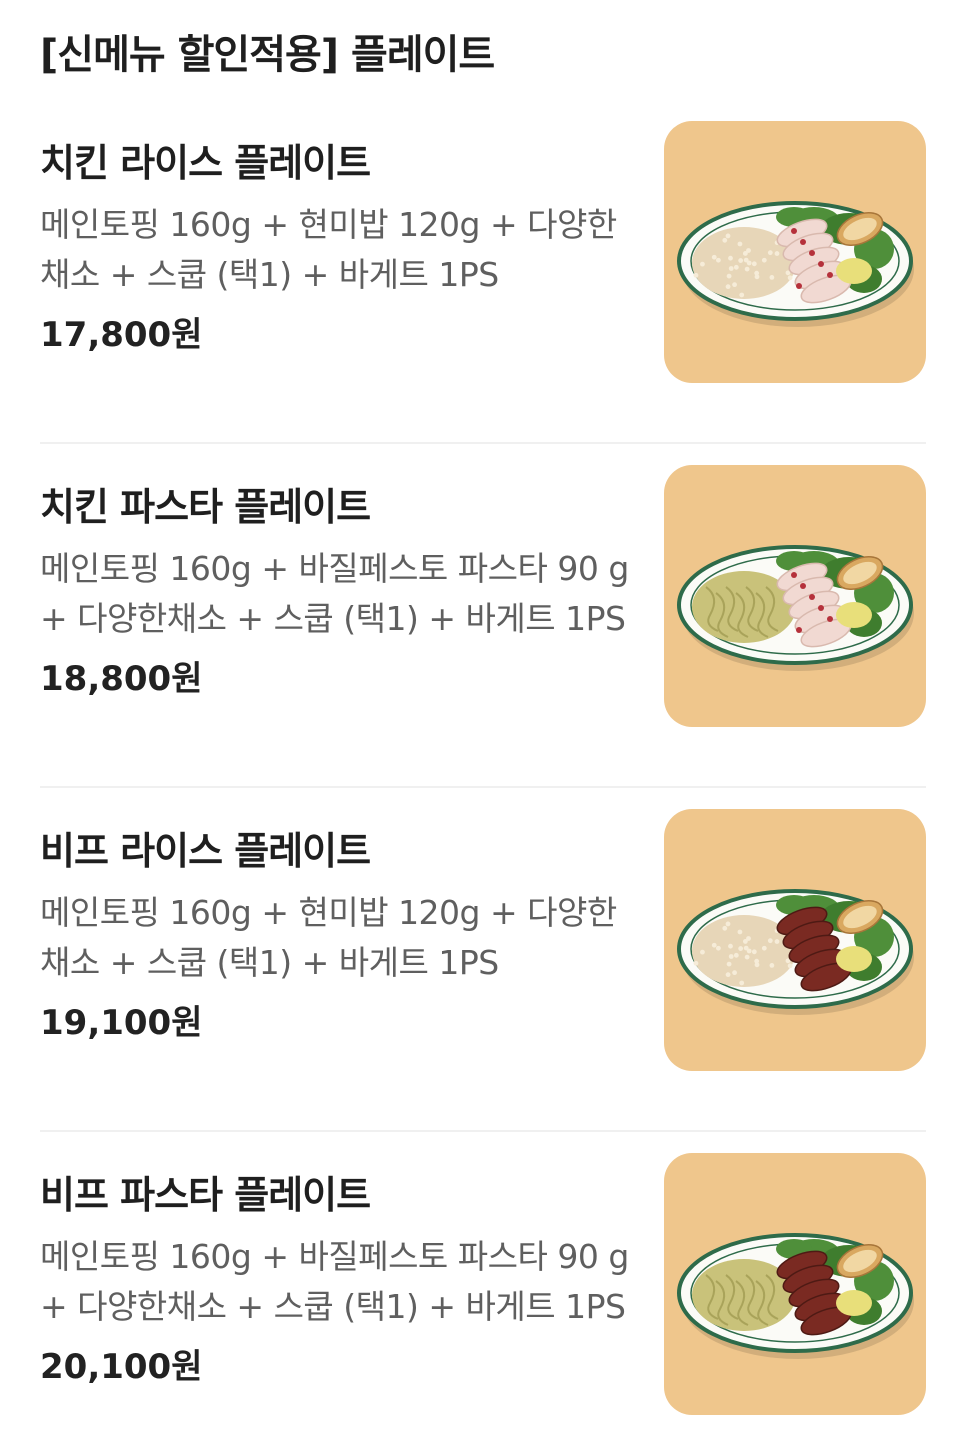 This screenshot has height=1449, width=966. What do you see at coordinates (205, 163) in the screenshot?
I see `menu-item-name: 치킨 라이스 플레이트` at bounding box center [205, 163].